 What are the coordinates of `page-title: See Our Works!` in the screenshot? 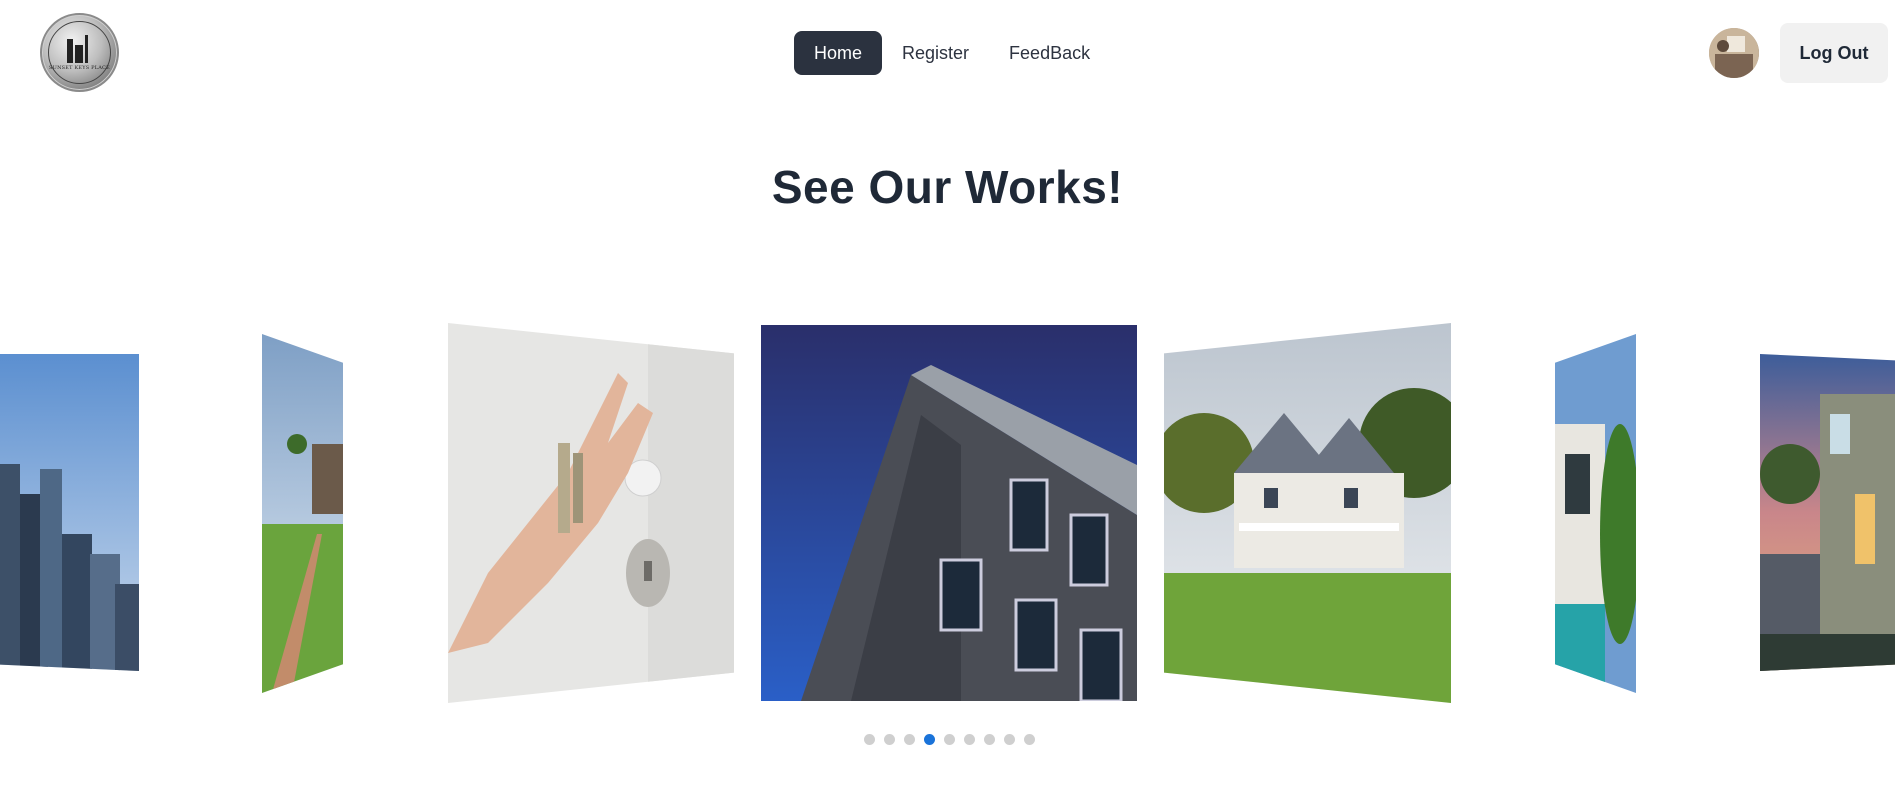 It's located at (947, 187).